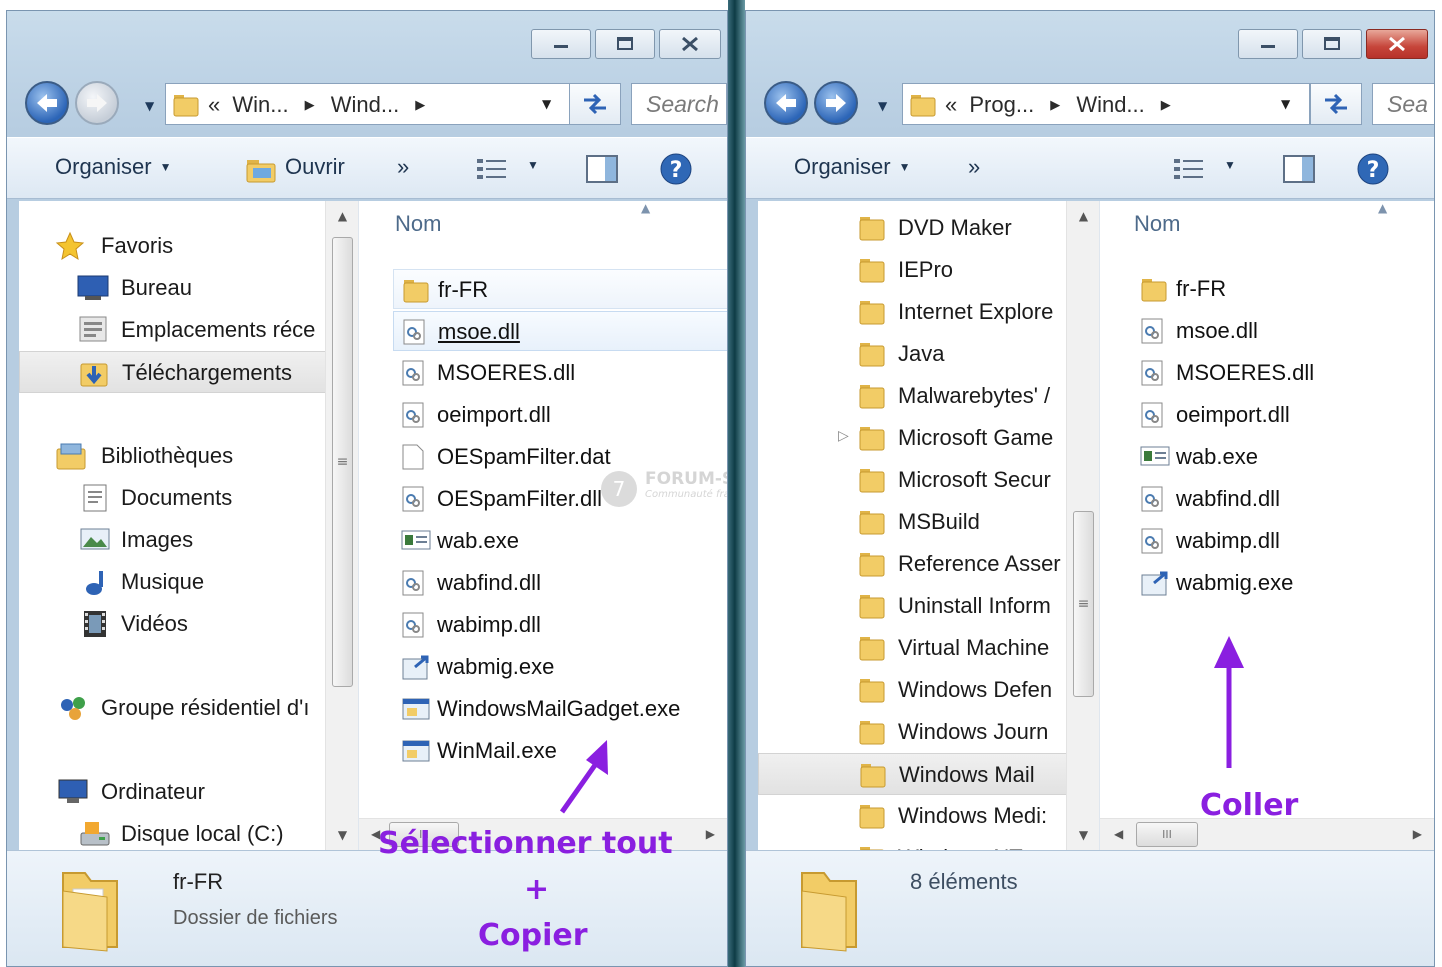 The width and height of the screenshot is (1442, 967). I want to click on nav-item-videos: Vidéos, so click(188, 624).